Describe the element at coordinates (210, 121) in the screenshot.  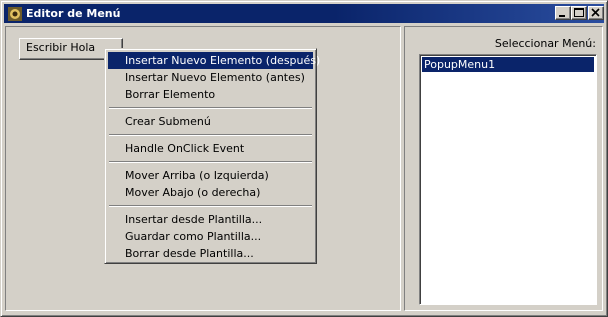
I see `menu-item-create-submenu: Crear Submenú` at that location.